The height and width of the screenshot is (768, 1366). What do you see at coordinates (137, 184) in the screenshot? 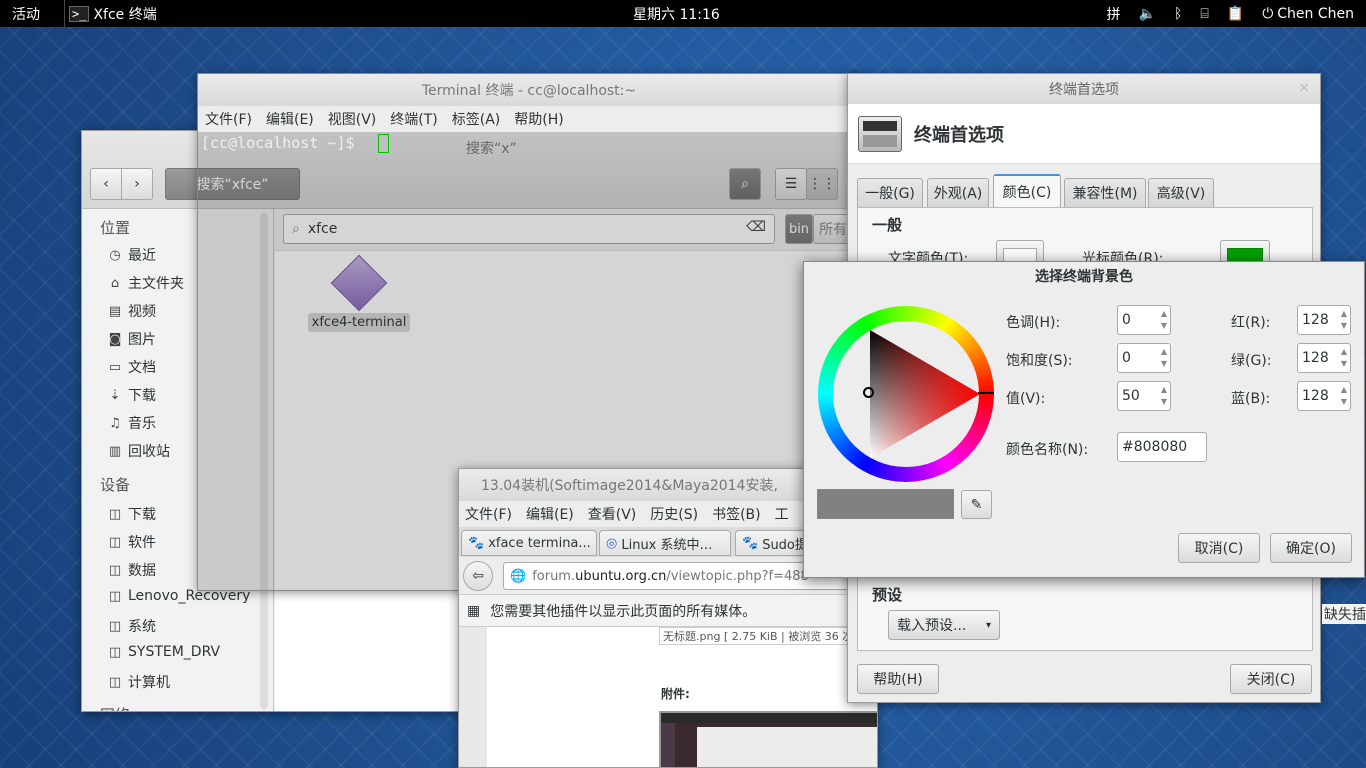
I see `forward-button: ›` at bounding box center [137, 184].